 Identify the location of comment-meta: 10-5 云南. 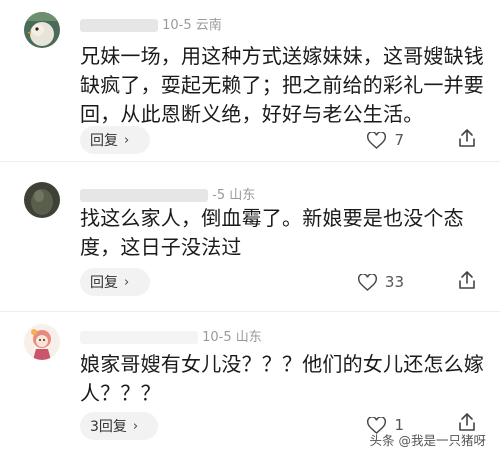
(151, 23).